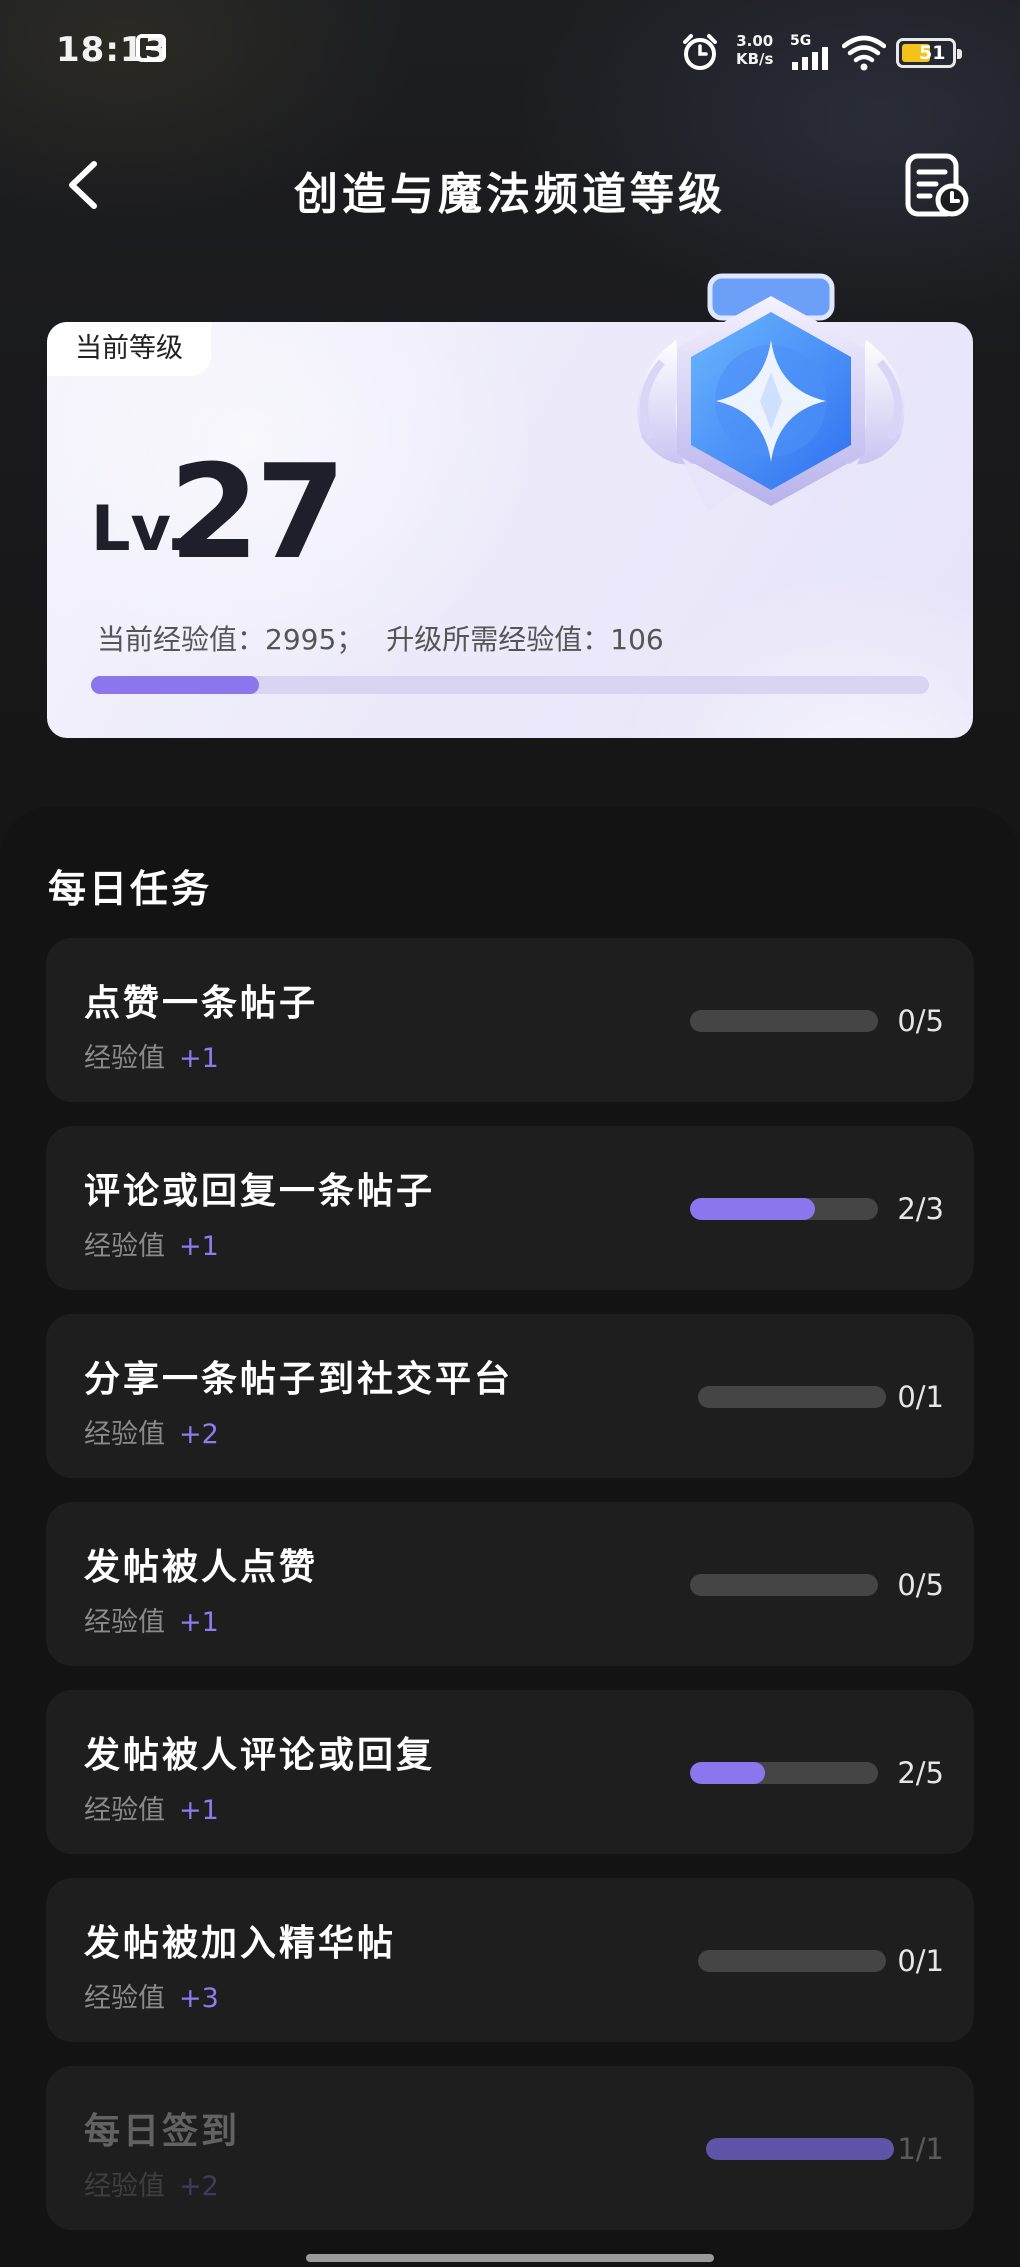 The width and height of the screenshot is (1020, 2267). I want to click on battery-icon: 51, so click(929, 53).